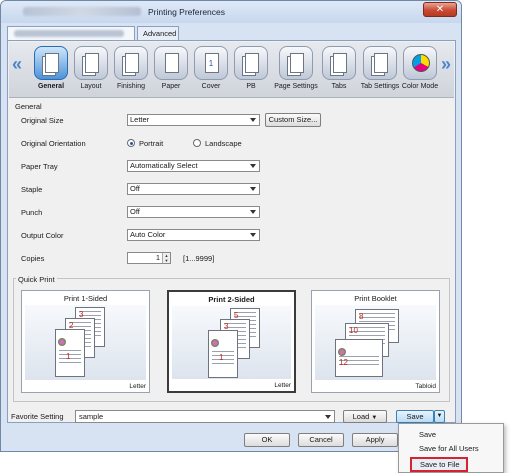  Describe the element at coordinates (380, 63) in the screenshot. I see `tab-settings-icon` at that location.